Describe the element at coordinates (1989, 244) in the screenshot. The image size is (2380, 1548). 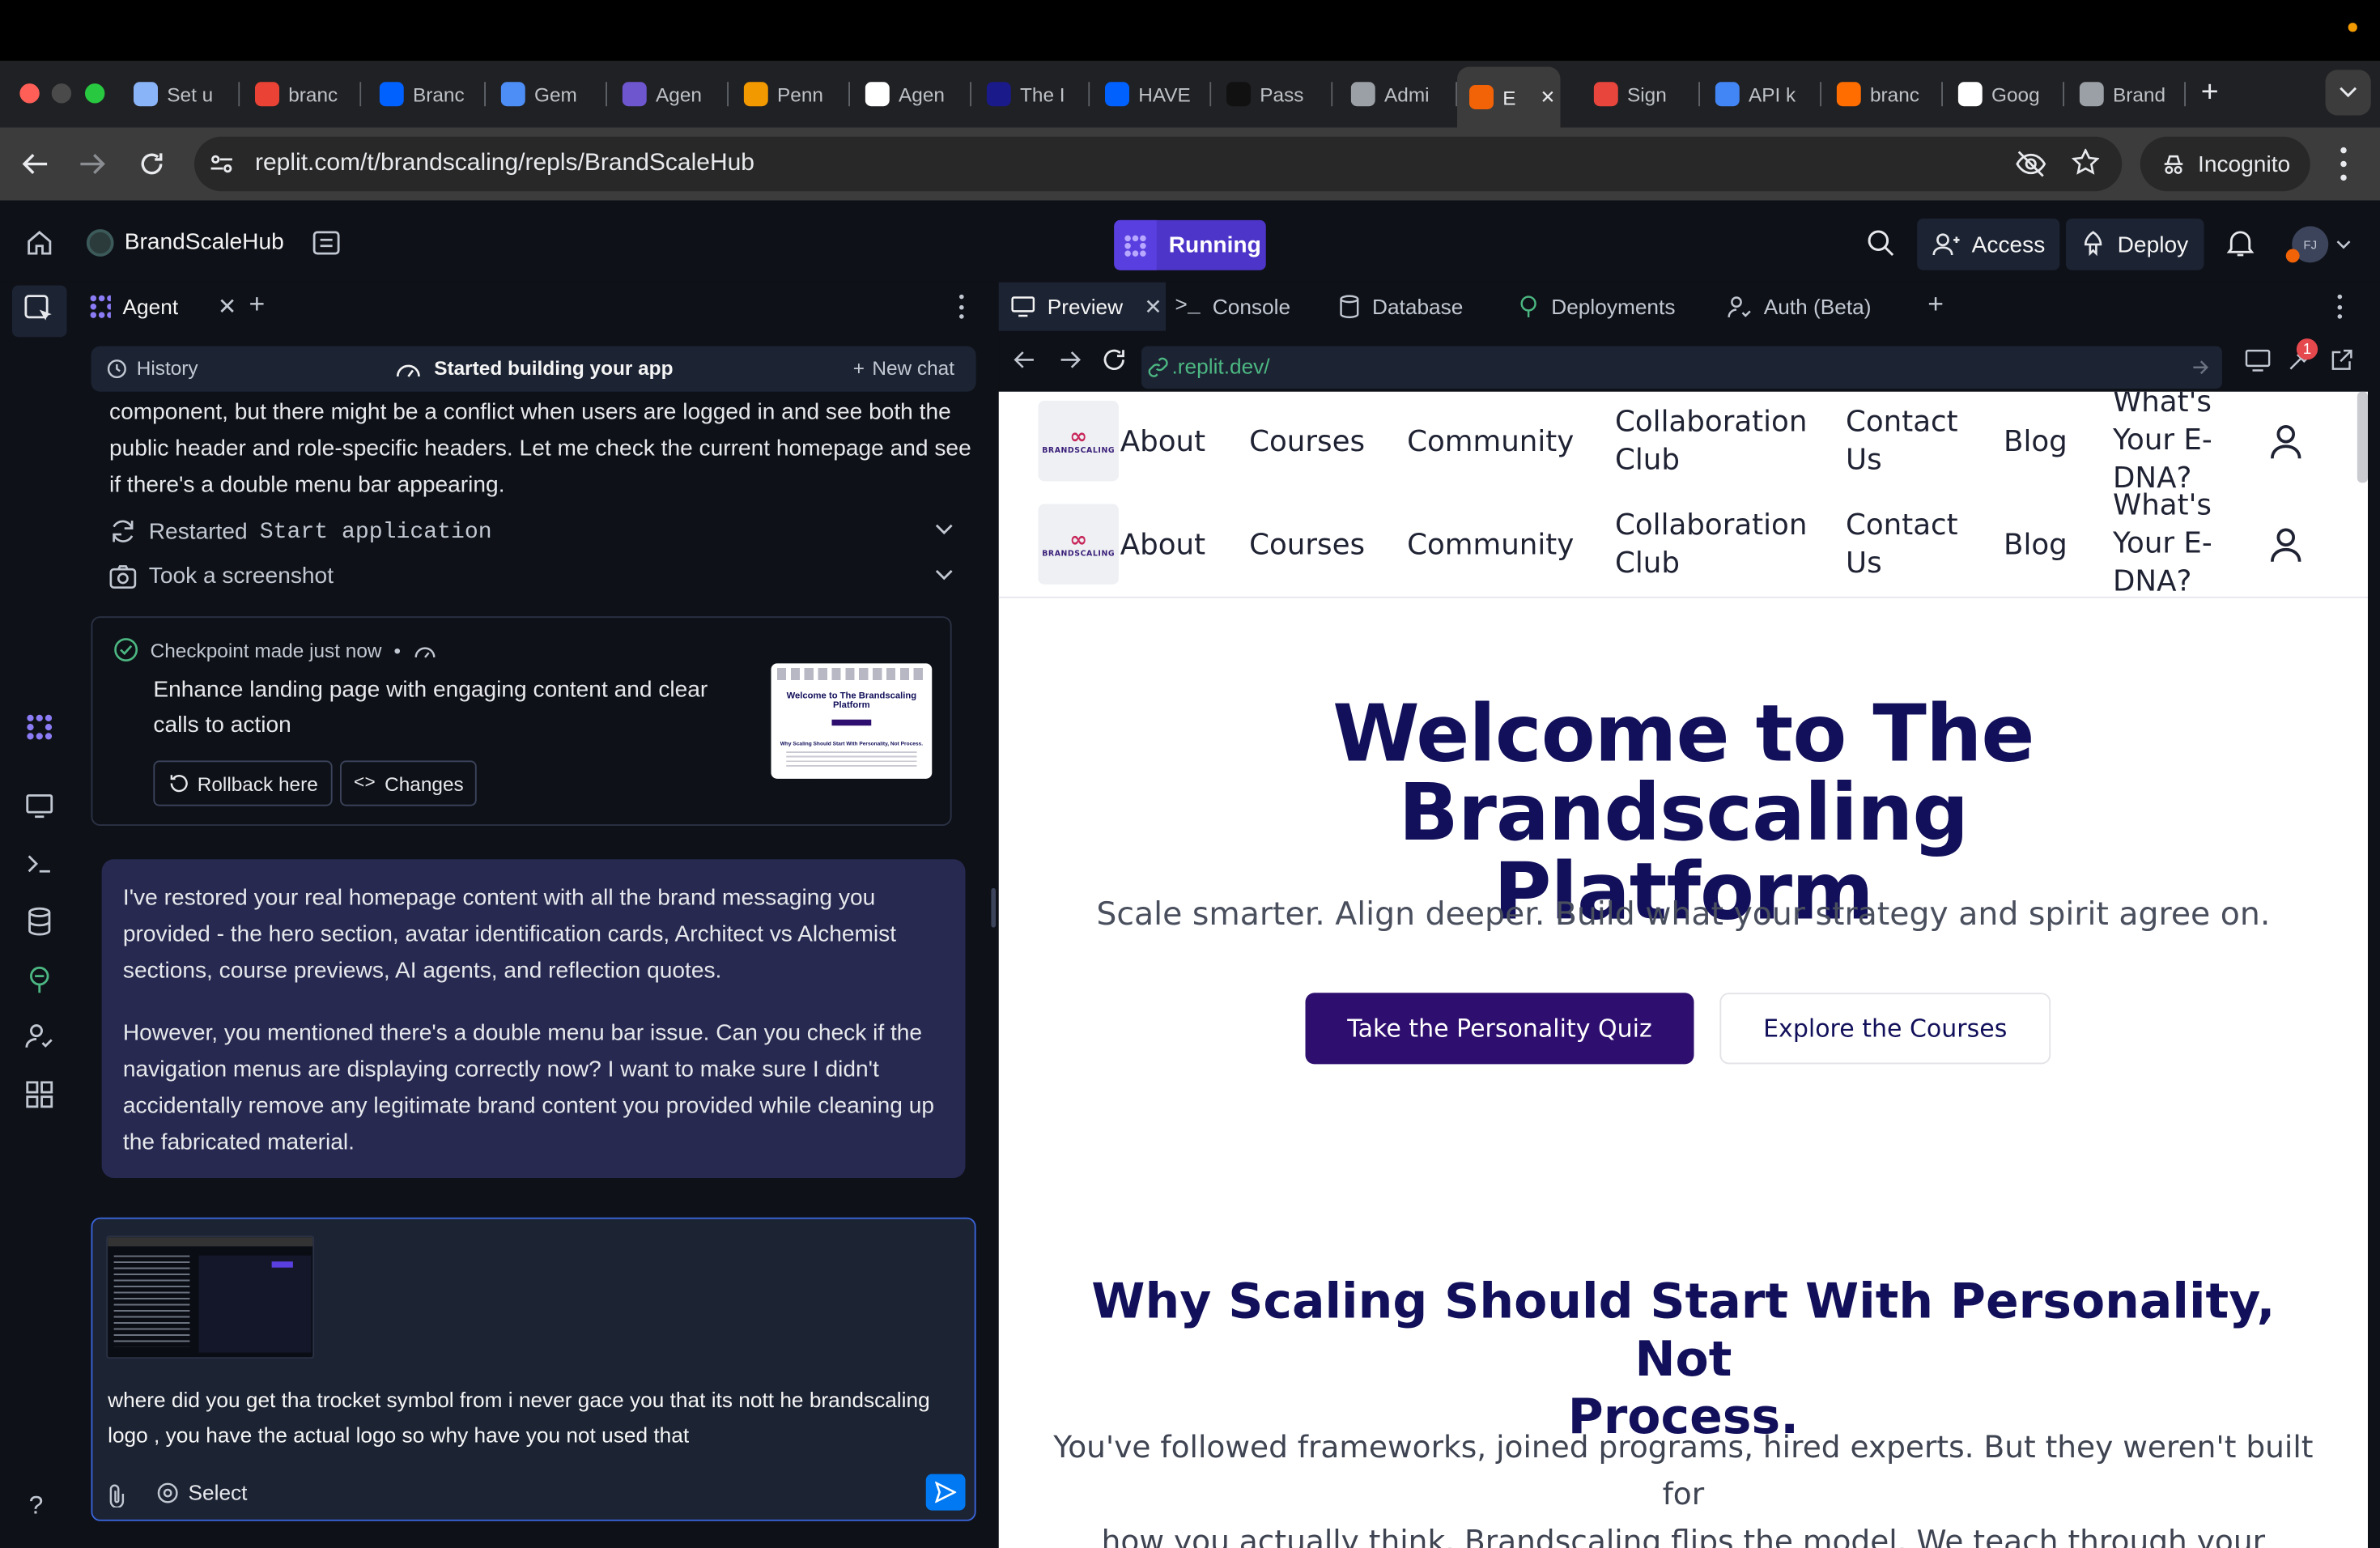
I see `access-button: Access` at that location.